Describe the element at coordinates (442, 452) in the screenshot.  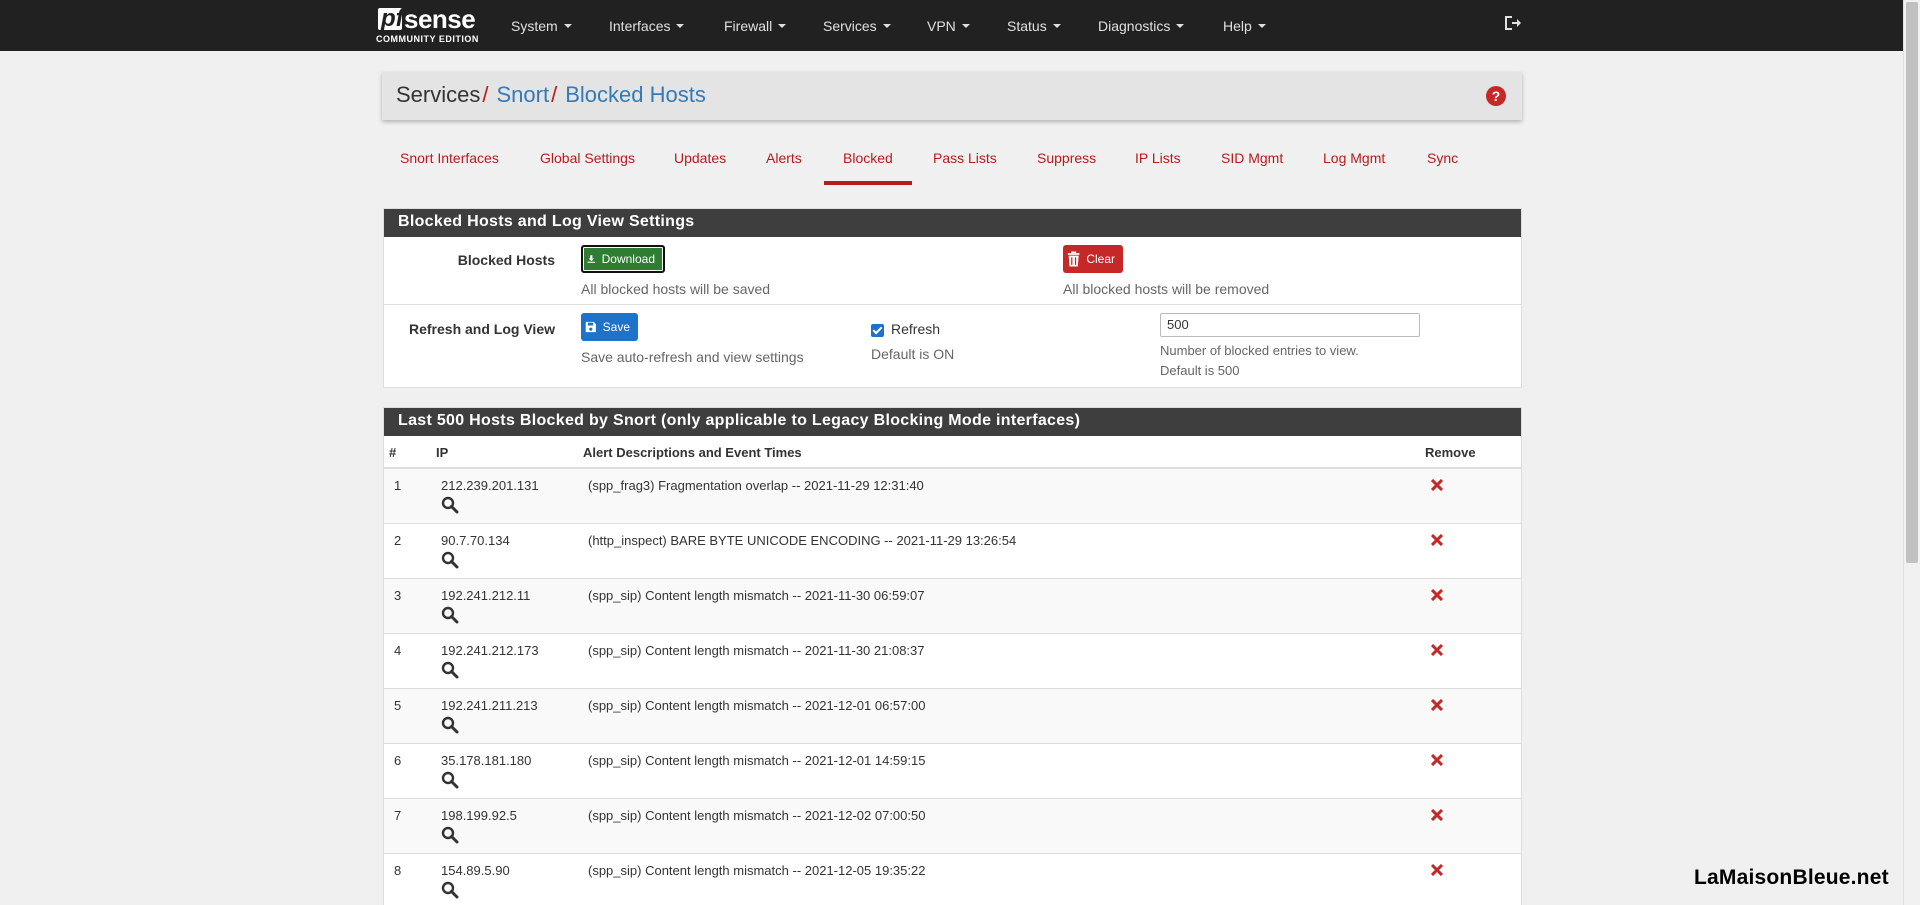
I see `column-header-ip: IP` at that location.